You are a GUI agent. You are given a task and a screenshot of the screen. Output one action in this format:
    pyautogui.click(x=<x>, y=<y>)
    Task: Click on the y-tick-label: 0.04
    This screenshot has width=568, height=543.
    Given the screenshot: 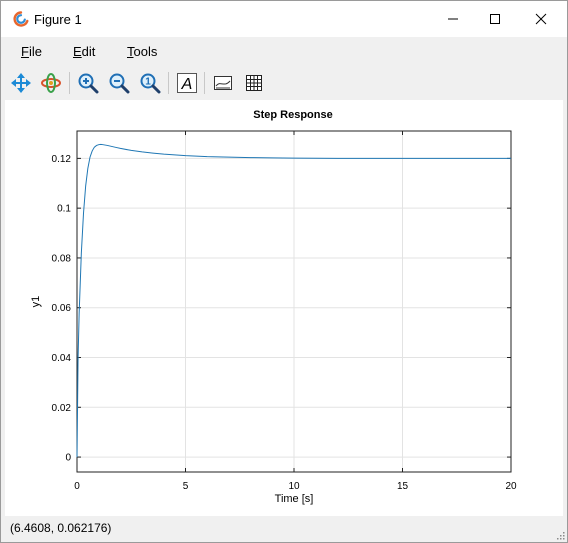 What is the action you would take?
    pyautogui.click(x=62, y=358)
    